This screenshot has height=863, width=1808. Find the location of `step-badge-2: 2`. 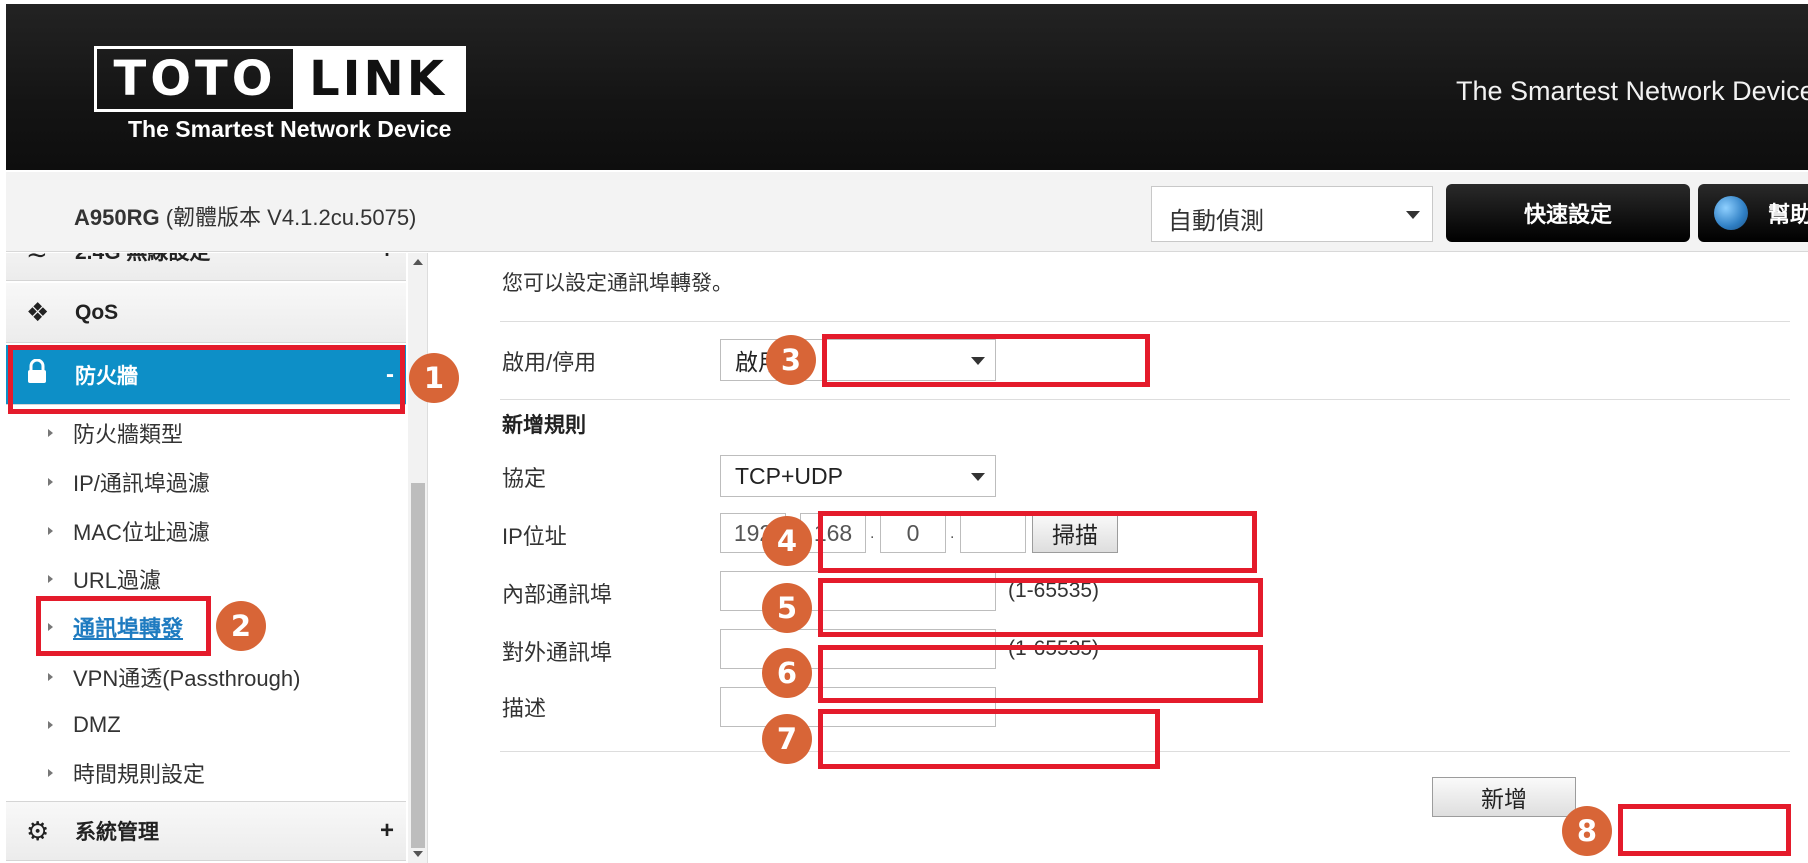

step-badge-2: 2 is located at coordinates (241, 626).